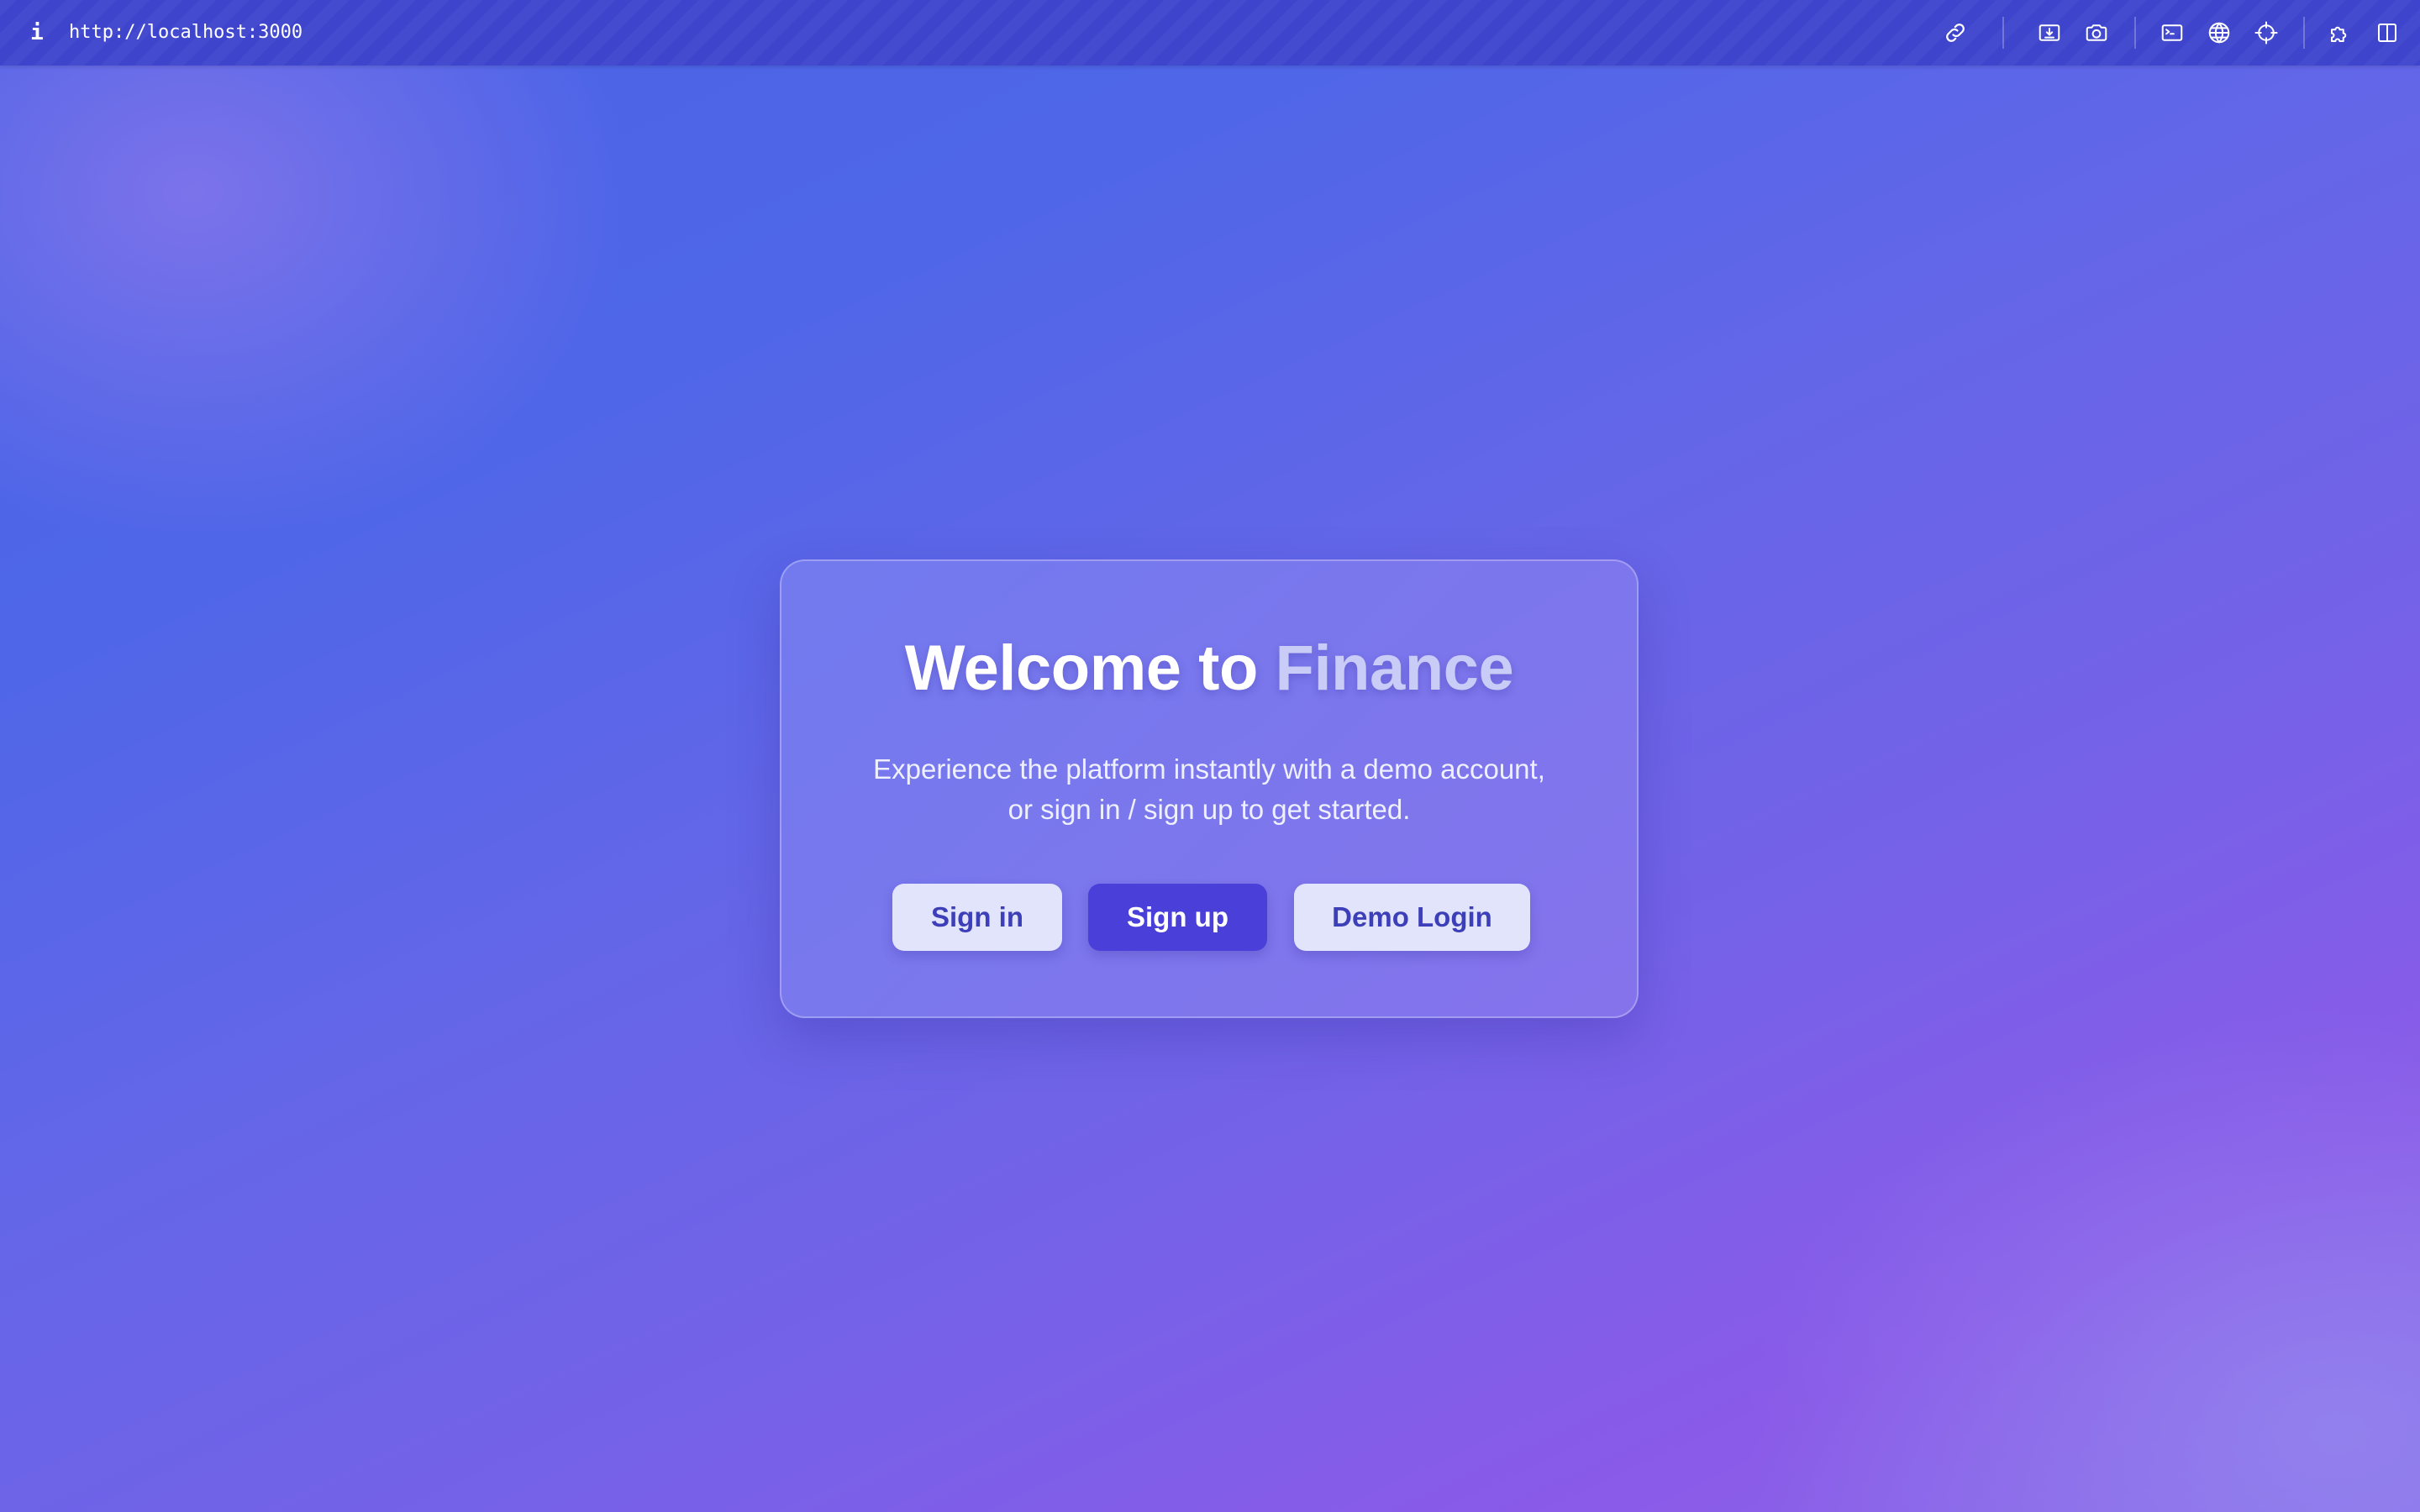  Describe the element at coordinates (2267, 32) in the screenshot. I see `crosshair-icon` at that location.